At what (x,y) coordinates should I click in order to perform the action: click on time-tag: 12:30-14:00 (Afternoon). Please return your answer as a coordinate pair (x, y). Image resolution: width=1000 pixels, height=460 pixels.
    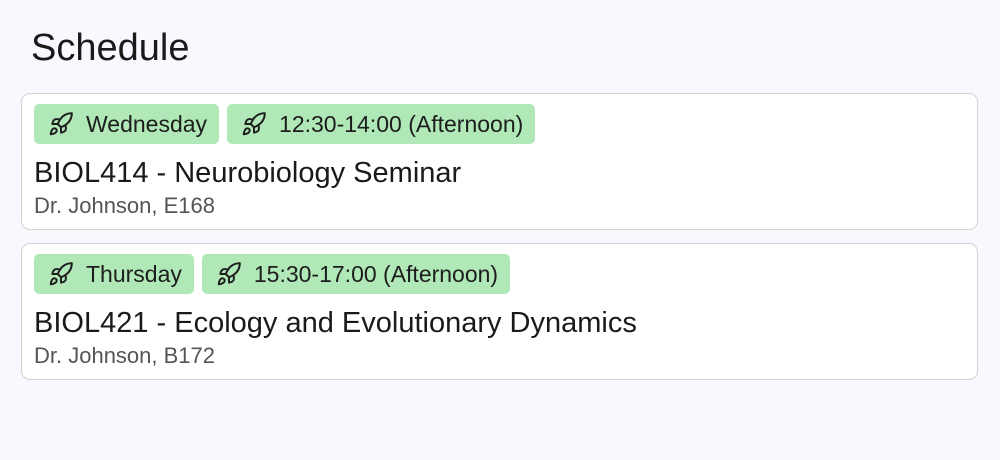
    Looking at the image, I should click on (381, 124).